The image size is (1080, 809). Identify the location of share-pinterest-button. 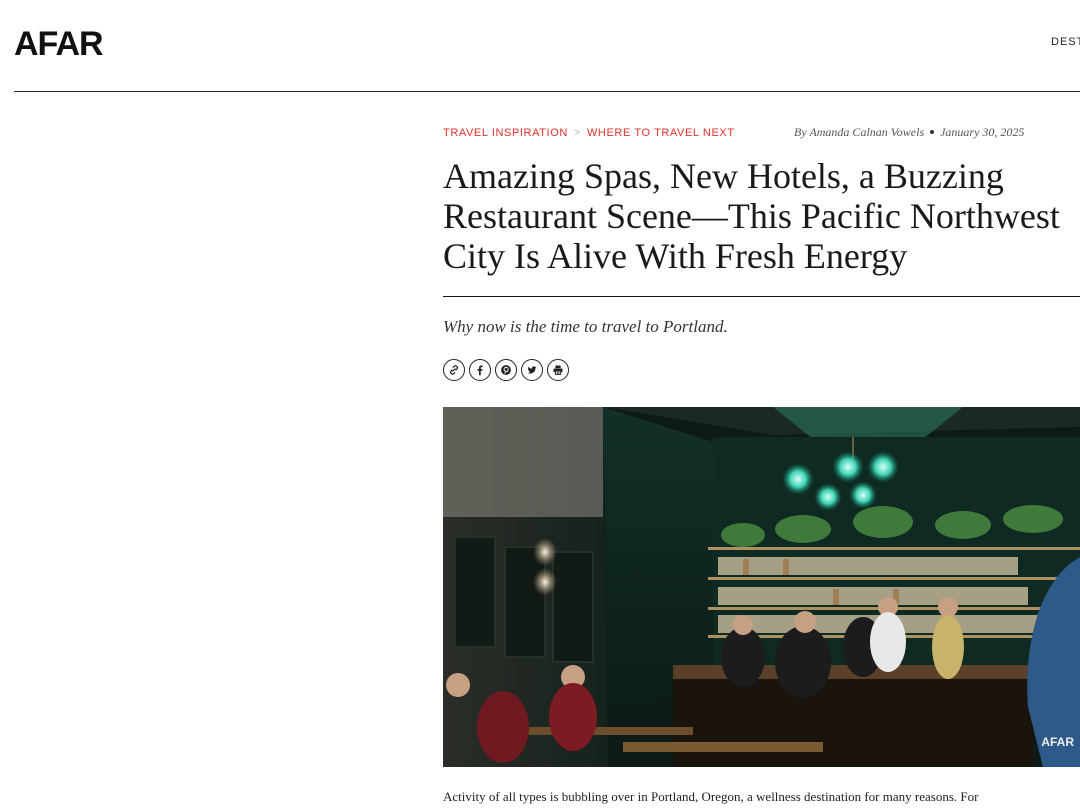
(506, 370).